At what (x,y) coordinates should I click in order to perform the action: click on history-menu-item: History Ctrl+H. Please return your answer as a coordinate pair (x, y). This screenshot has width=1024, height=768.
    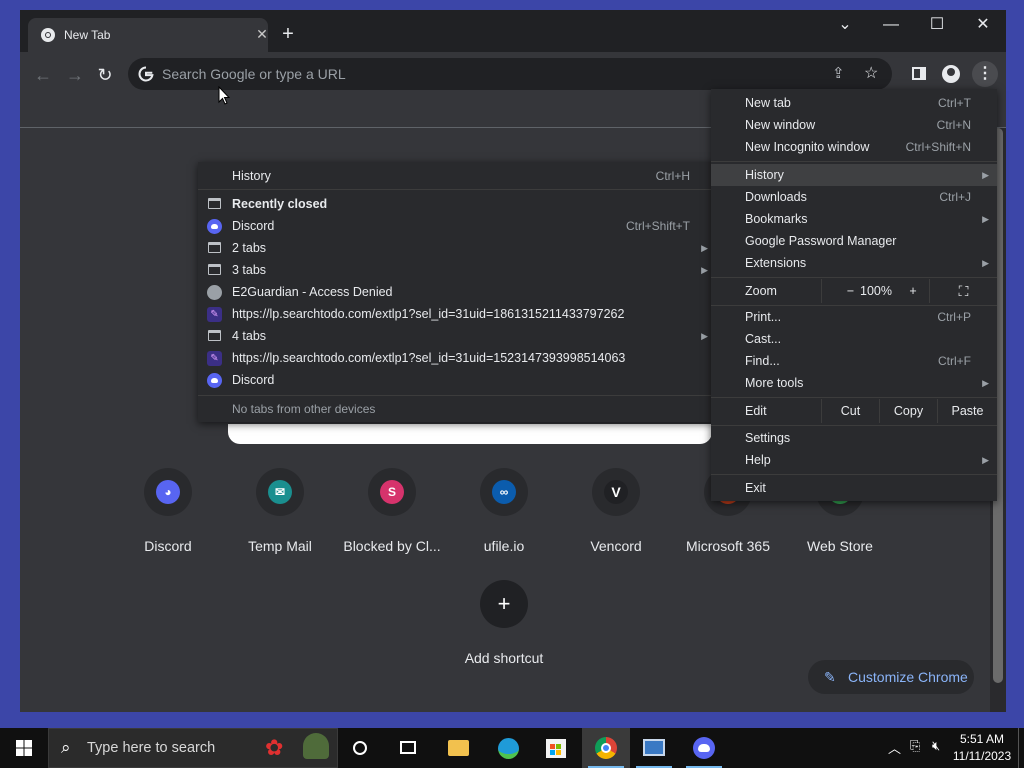
    Looking at the image, I should click on (457, 176).